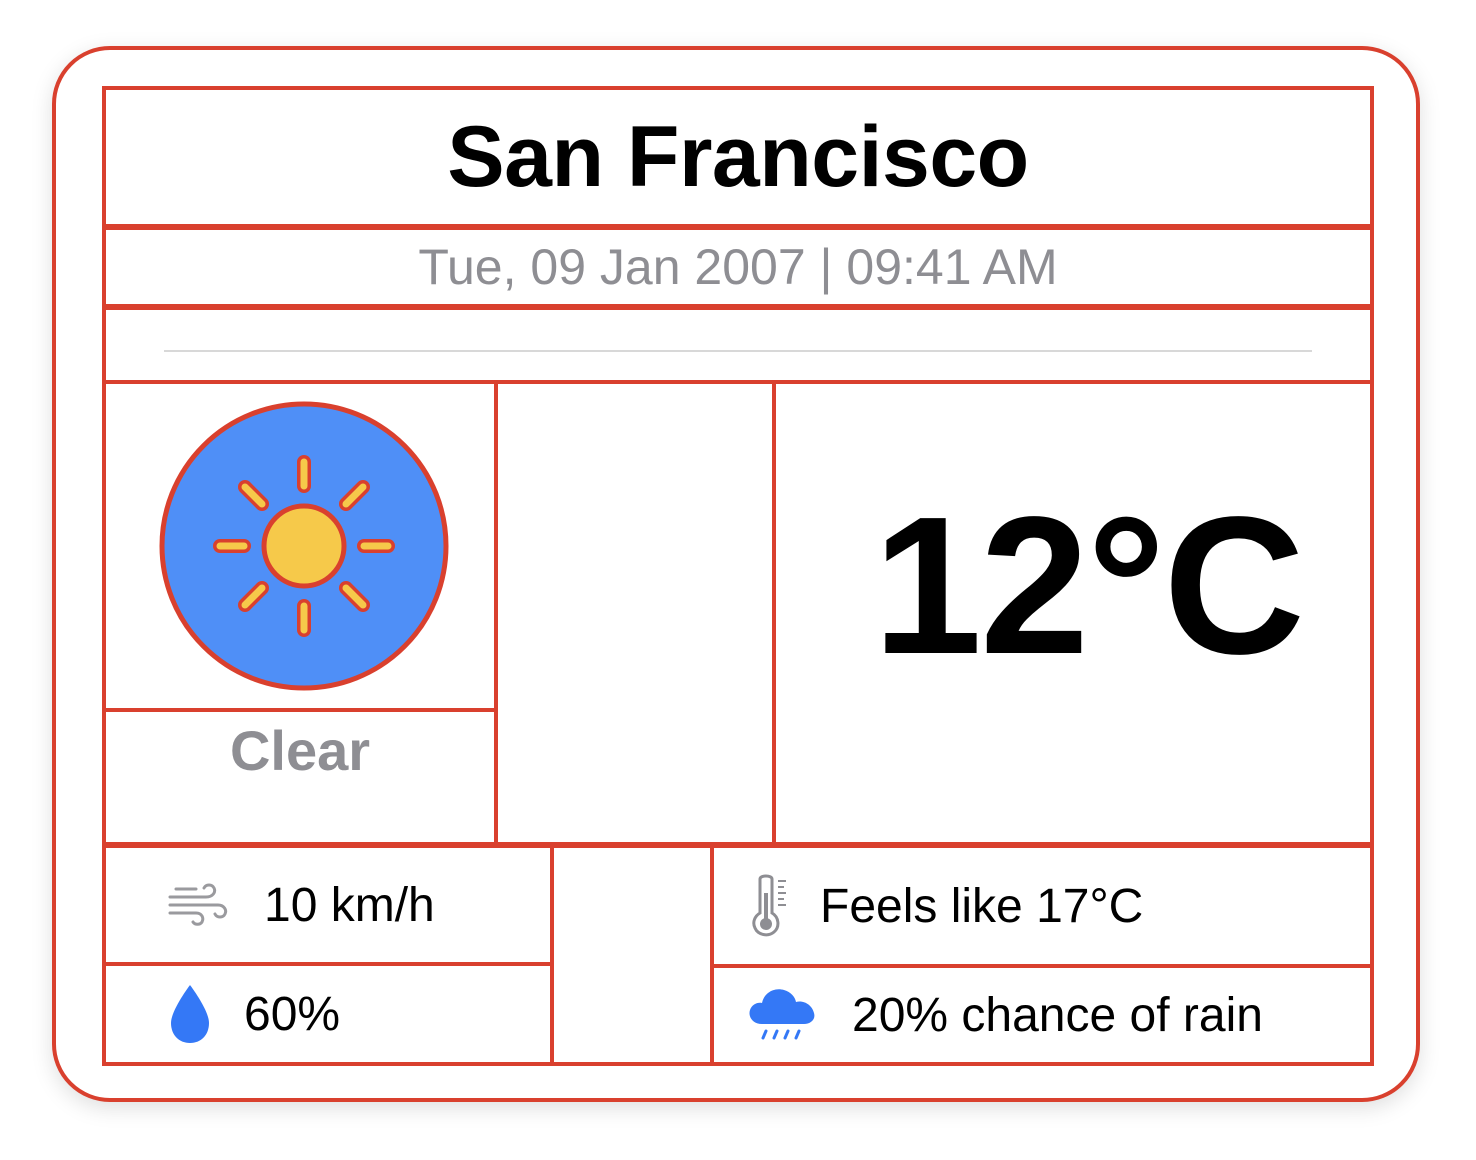 This screenshot has width=1476, height=1160. I want to click on city-title: San Francisco, so click(738, 157).